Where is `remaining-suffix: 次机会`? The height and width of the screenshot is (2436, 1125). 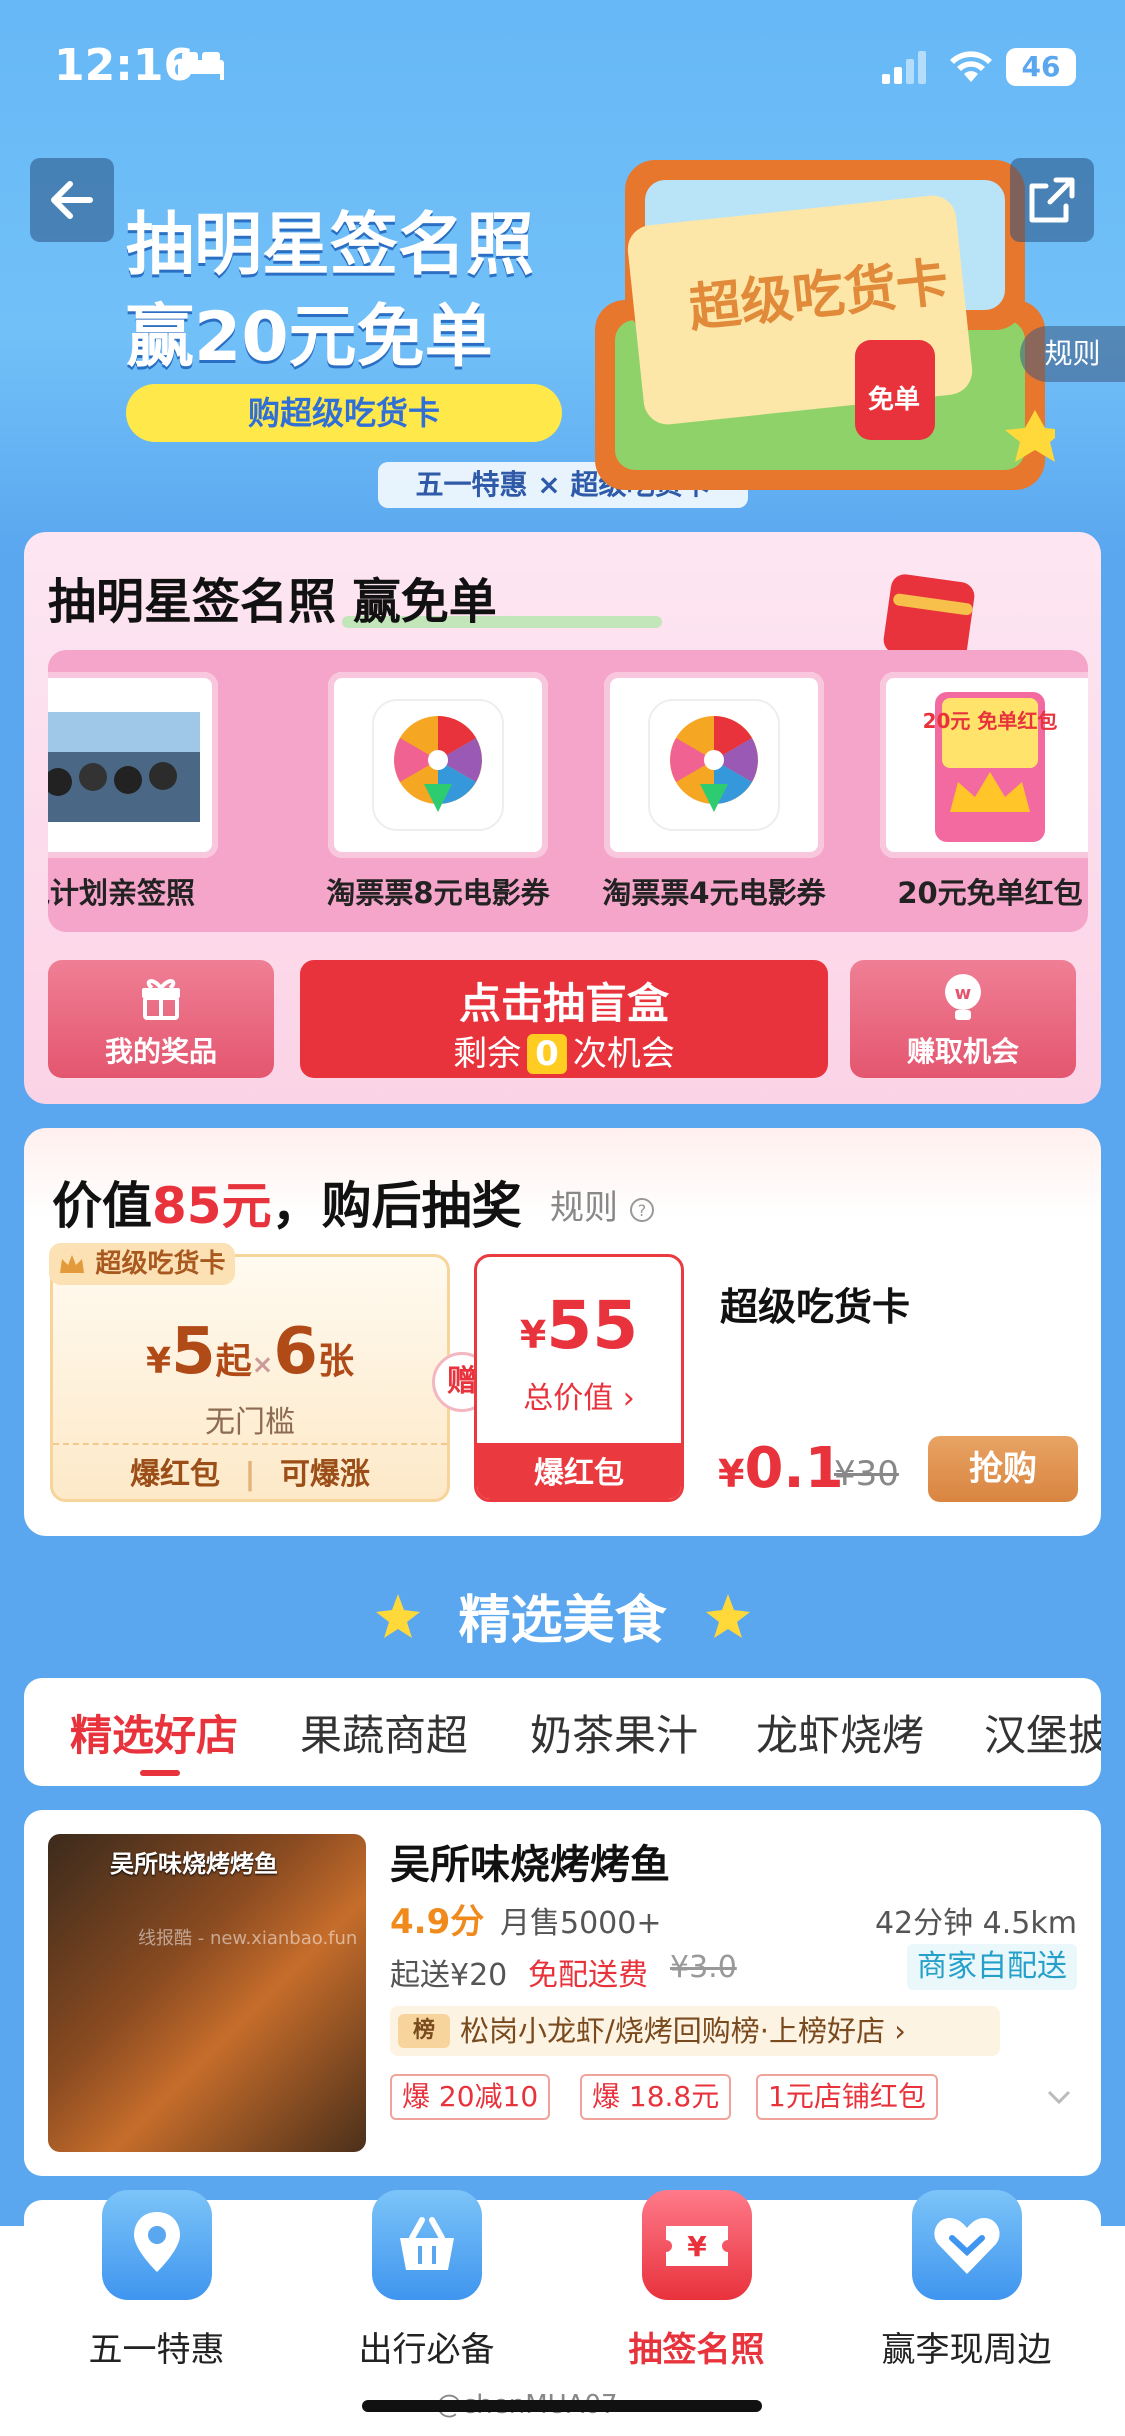
remaining-suffix: 次机会 is located at coordinates (623, 1054).